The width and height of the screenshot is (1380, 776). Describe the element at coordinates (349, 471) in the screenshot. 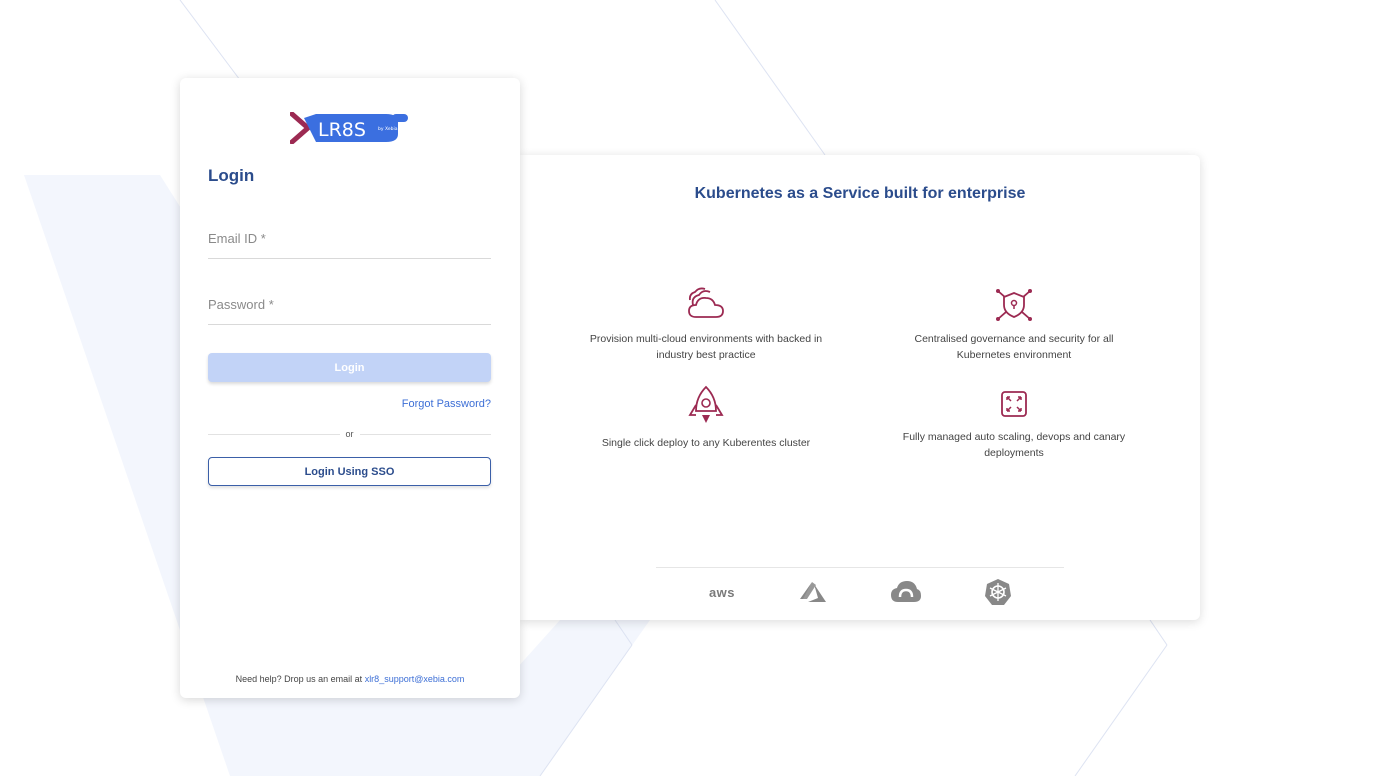

I see `login-sso-button: Login Using SSO` at that location.